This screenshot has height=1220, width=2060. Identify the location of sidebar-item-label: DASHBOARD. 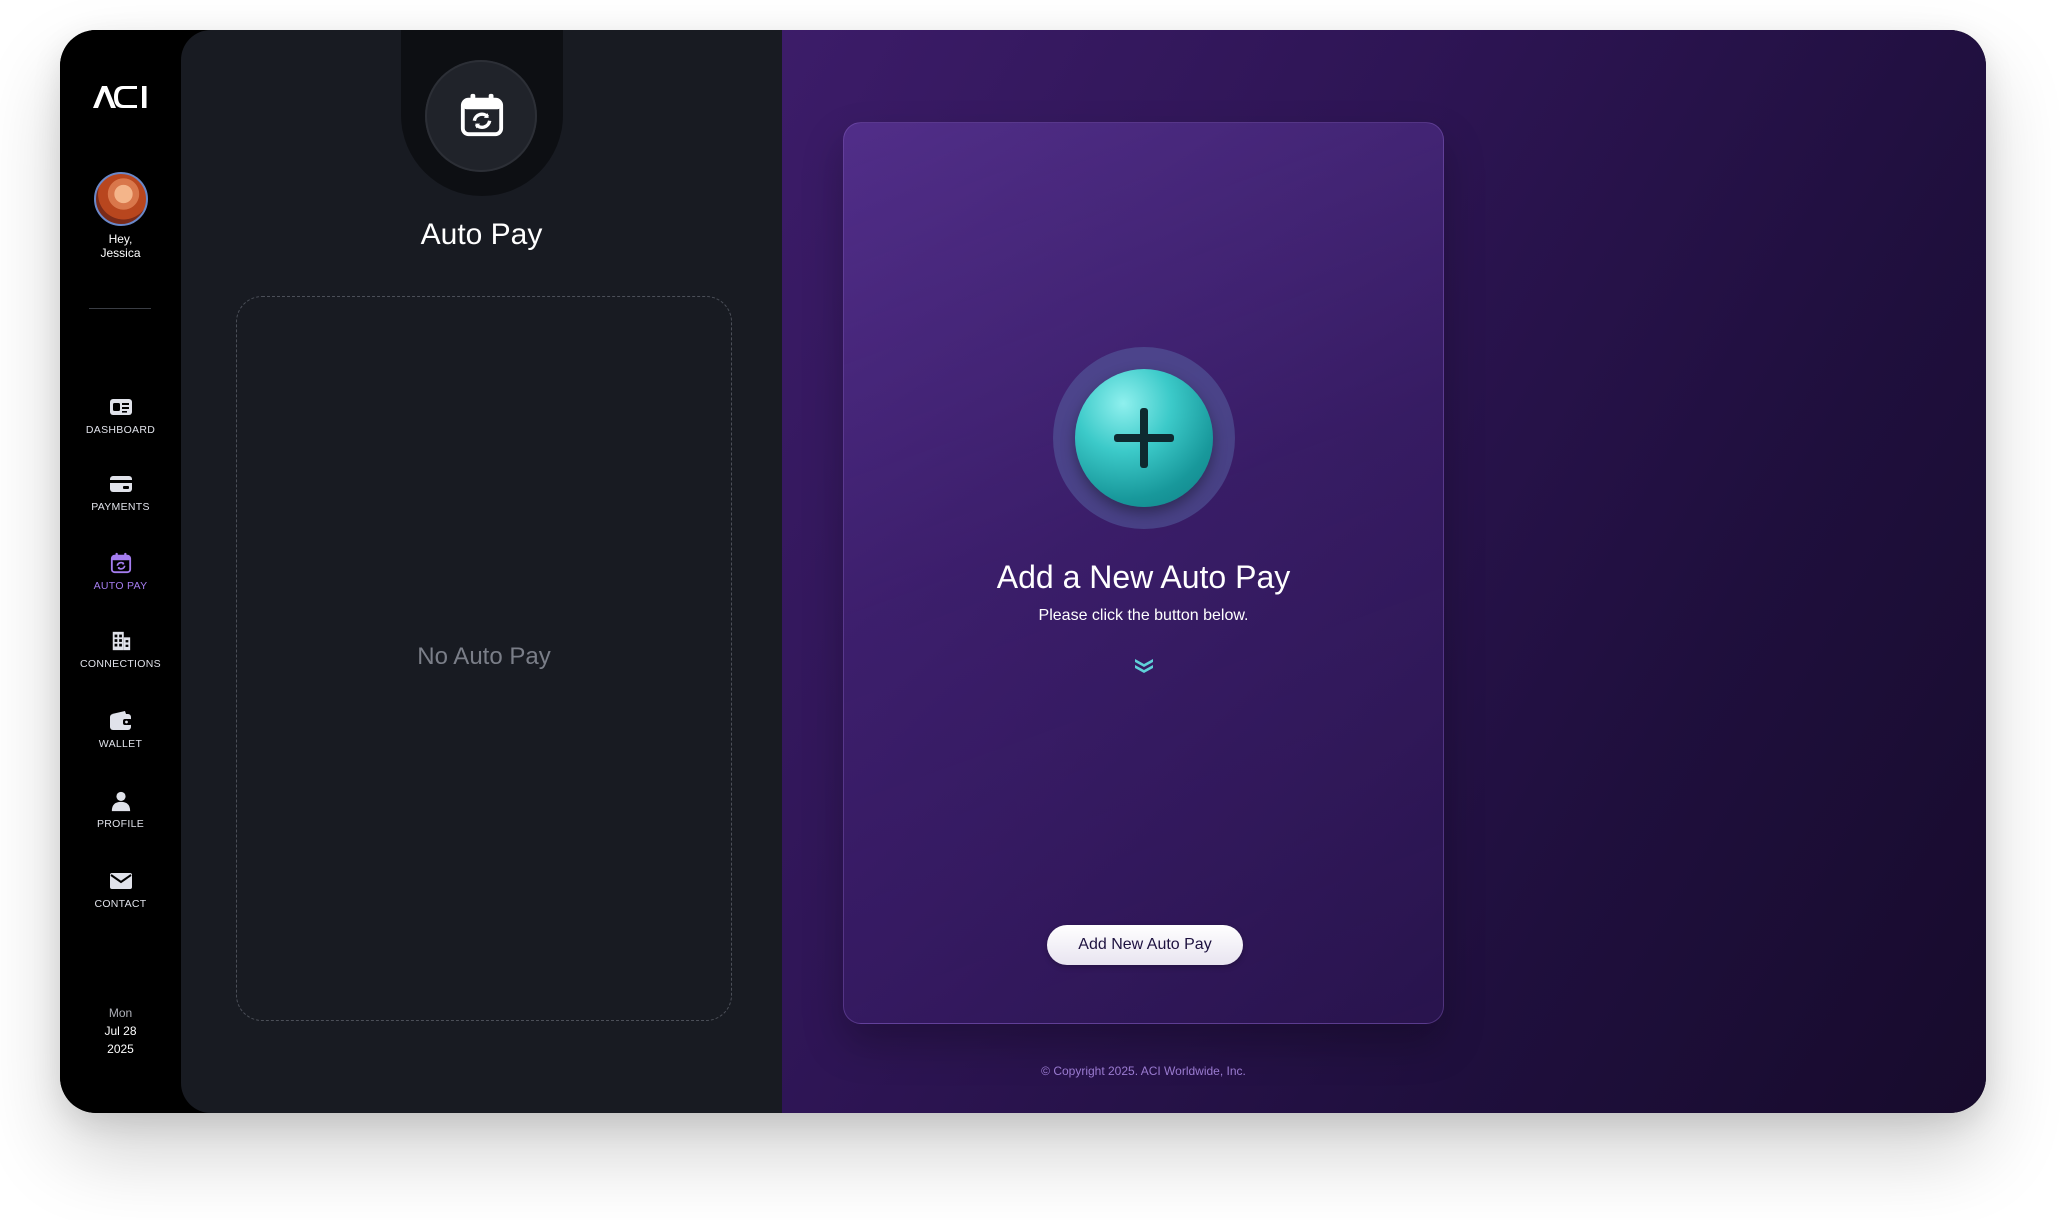
(120, 430).